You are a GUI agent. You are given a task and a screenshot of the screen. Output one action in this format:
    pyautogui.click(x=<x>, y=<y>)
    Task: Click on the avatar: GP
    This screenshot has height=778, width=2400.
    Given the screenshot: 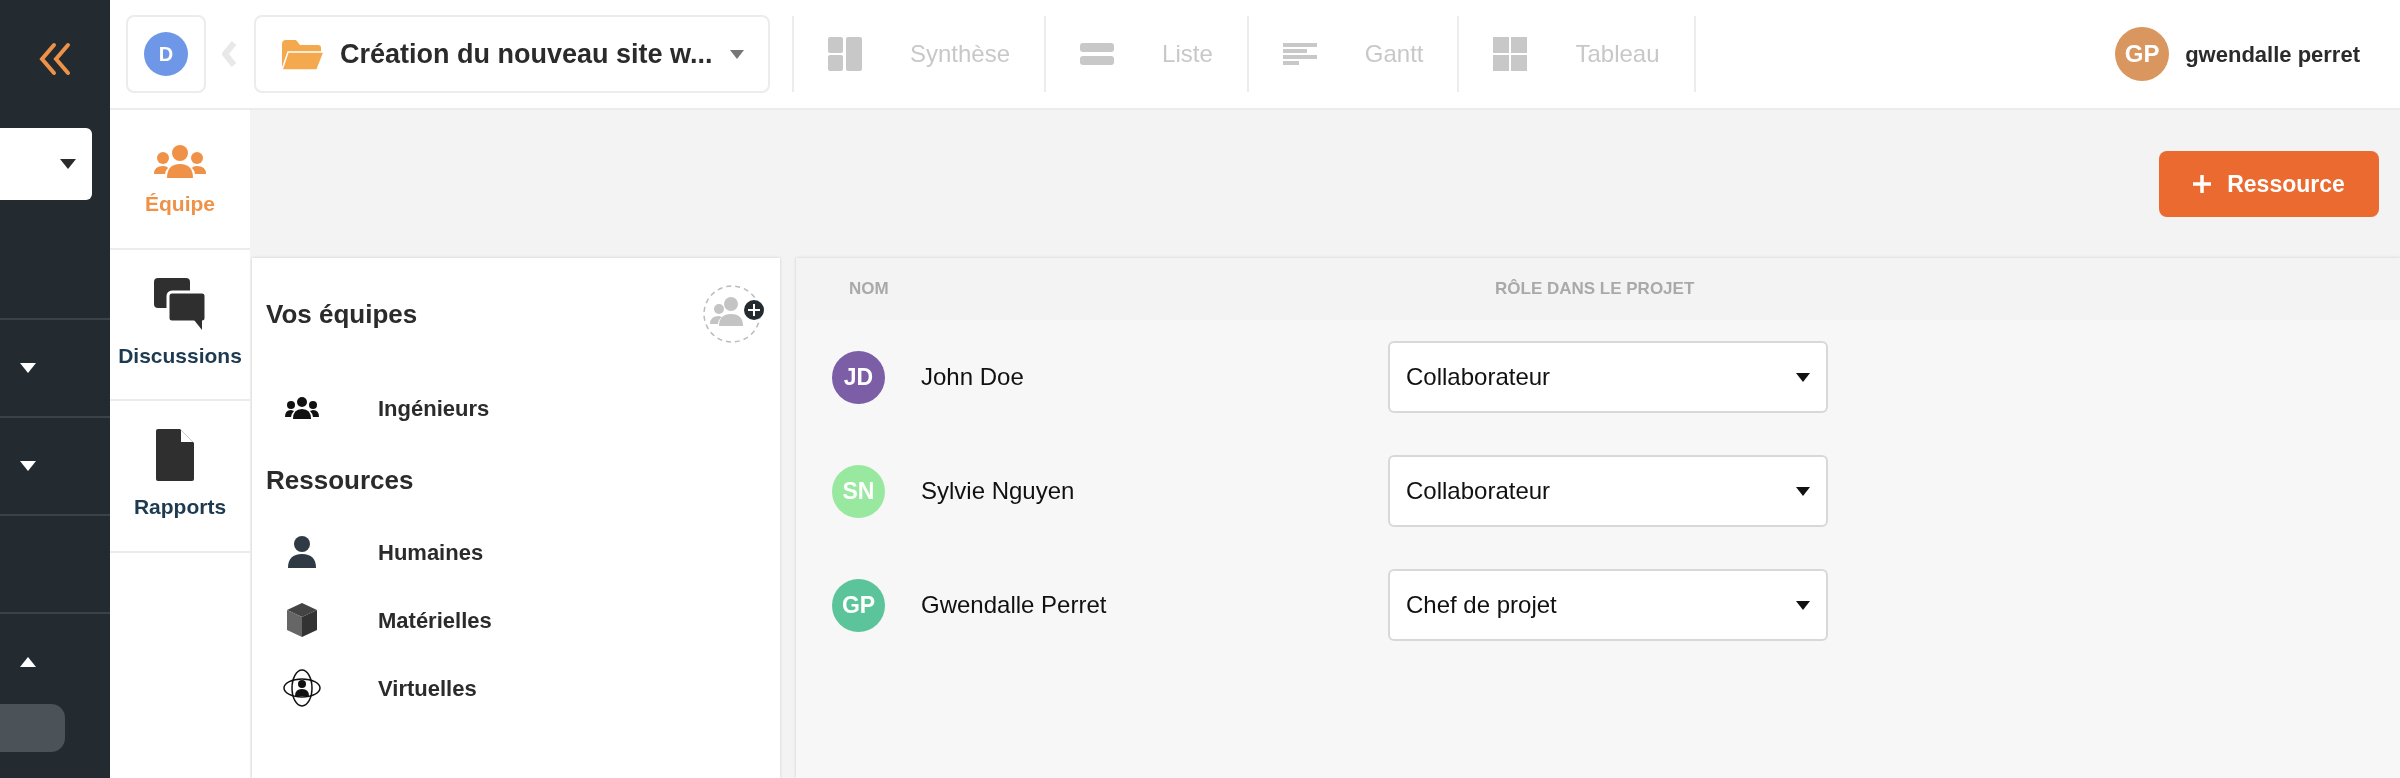 What is the action you would take?
    pyautogui.click(x=858, y=605)
    